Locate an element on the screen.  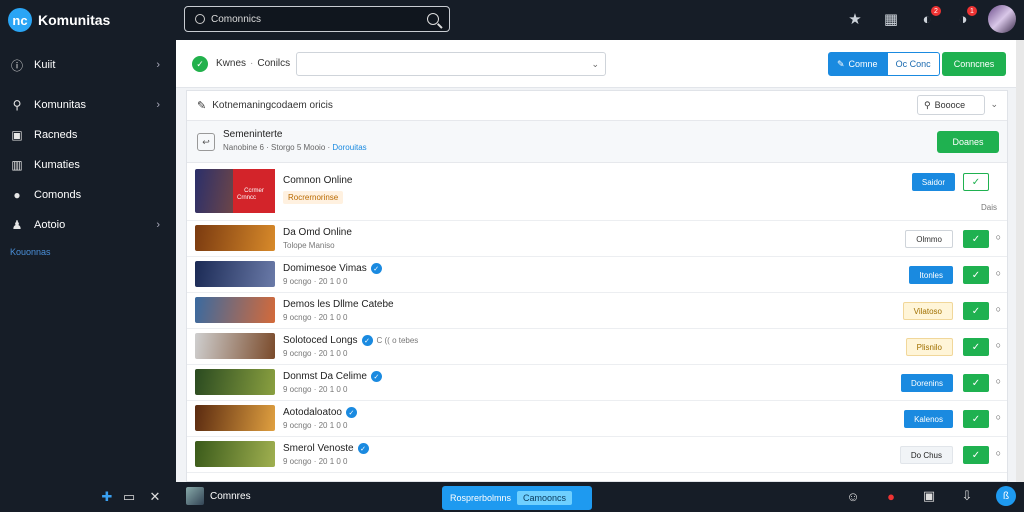
current-item-label: Comnres is located at coordinates (230, 496).